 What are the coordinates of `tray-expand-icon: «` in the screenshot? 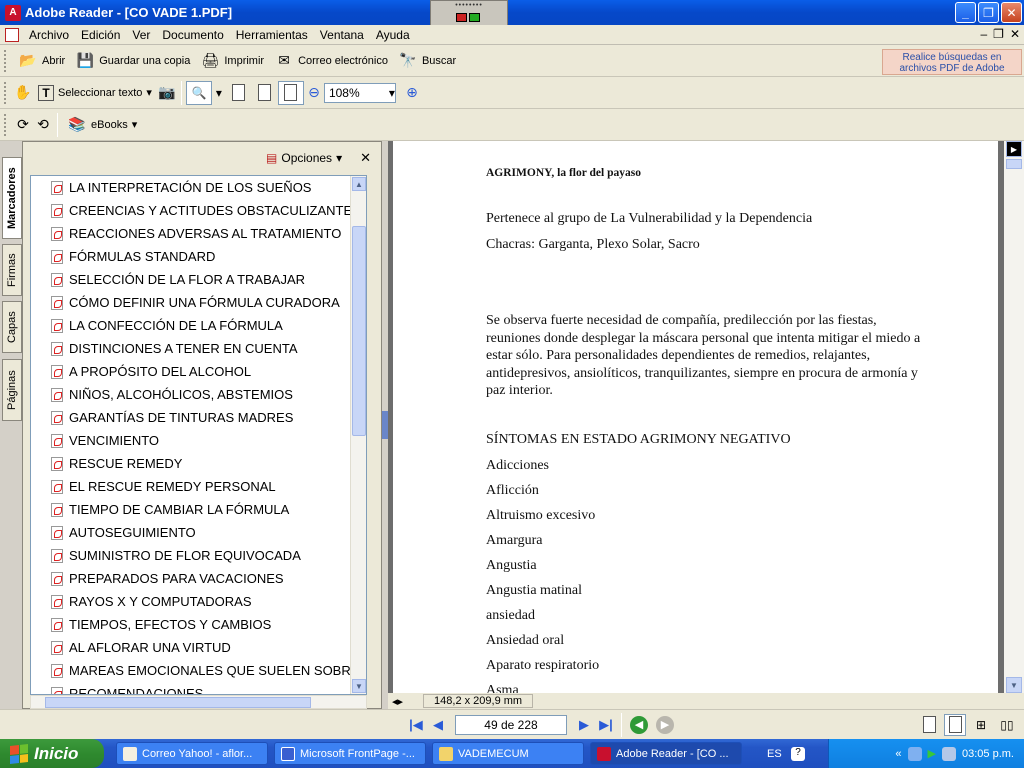 It's located at (898, 754).